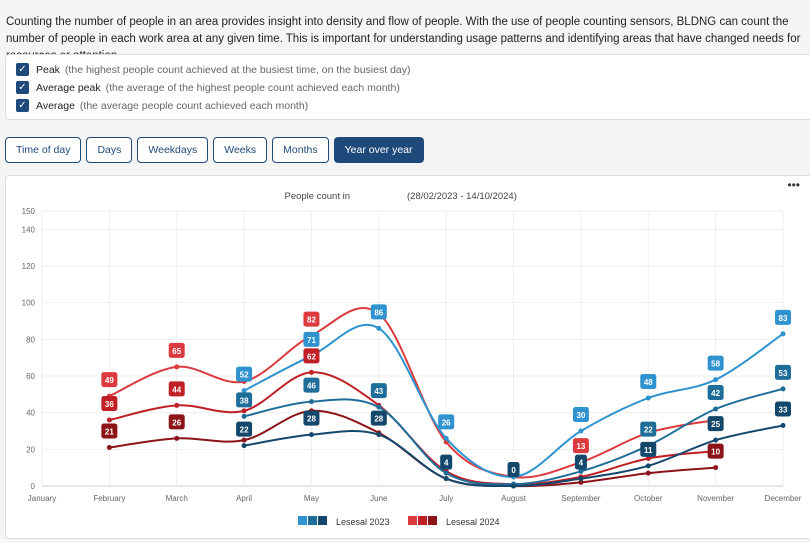 Image resolution: width=810 pixels, height=543 pixels. I want to click on data-label: 11, so click(648, 450).